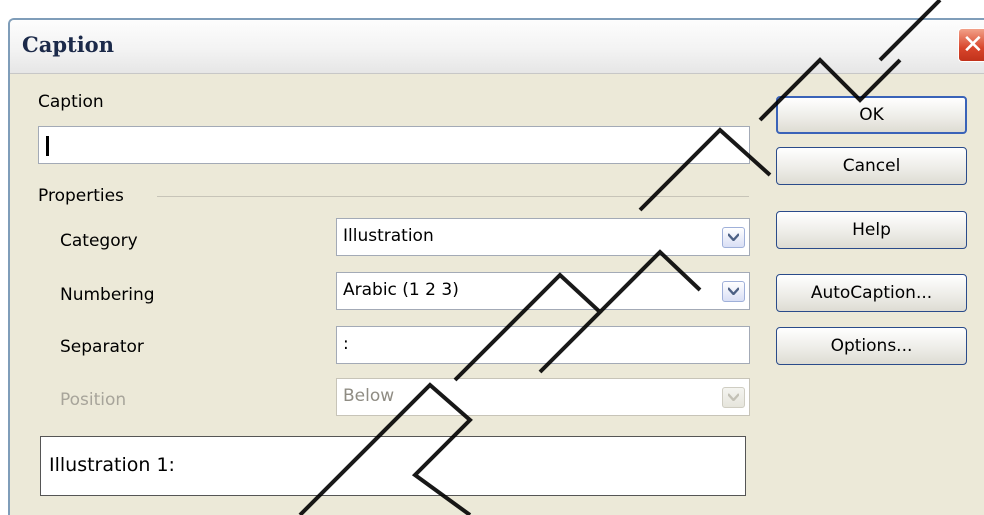 The width and height of the screenshot is (984, 515). What do you see at coordinates (47, 146) in the screenshot?
I see `text-caret` at bounding box center [47, 146].